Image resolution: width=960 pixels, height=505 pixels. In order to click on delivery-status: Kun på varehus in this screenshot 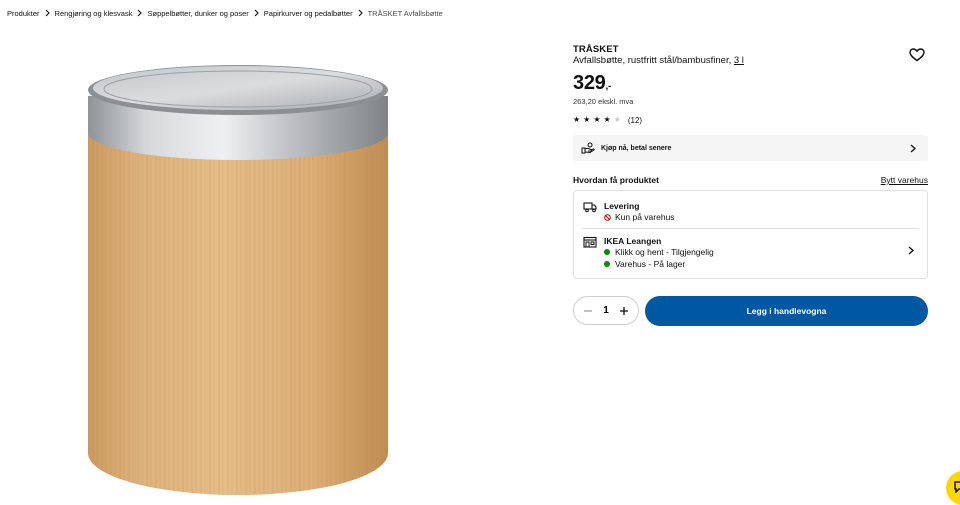, I will do `click(639, 217)`.